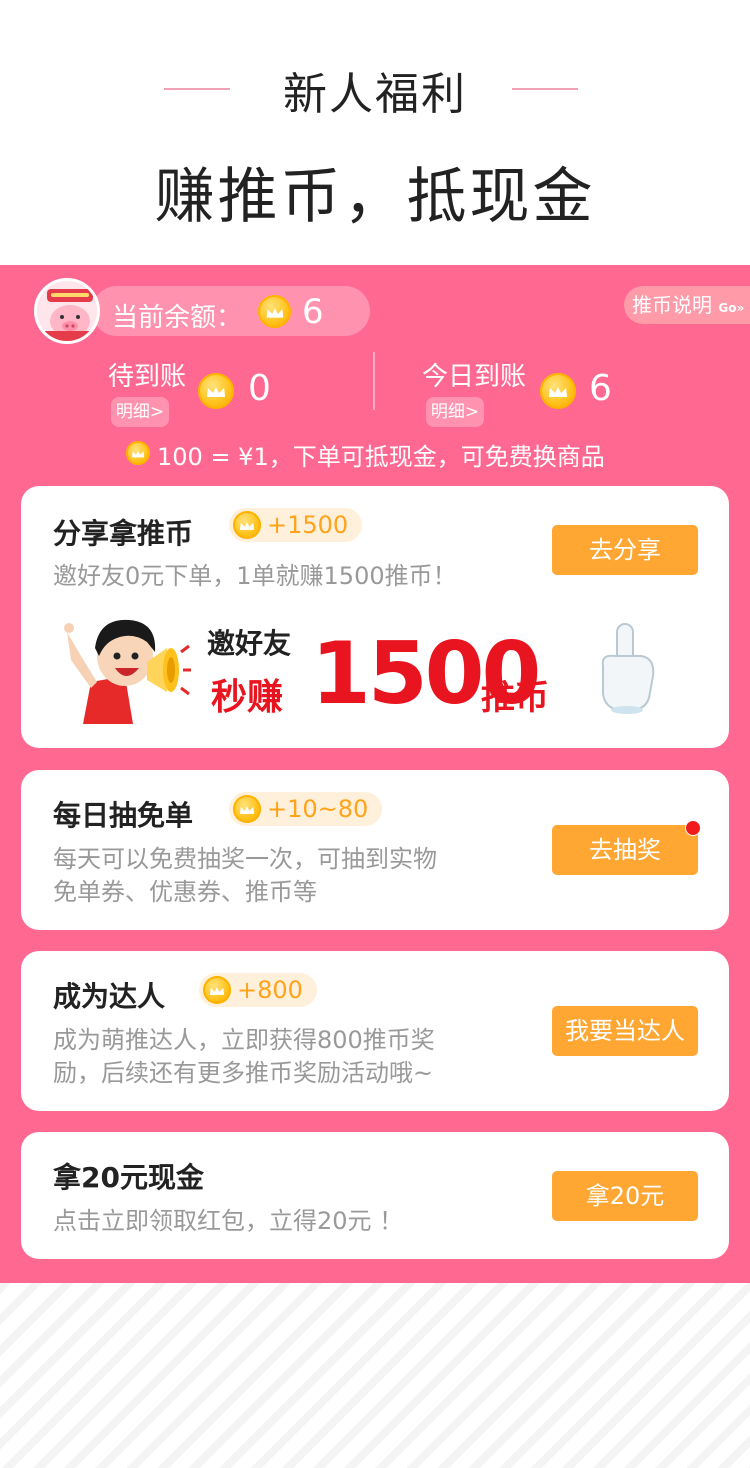 This screenshot has width=750, height=1468. What do you see at coordinates (147, 377) in the screenshot?
I see `pending-label: 待到账` at bounding box center [147, 377].